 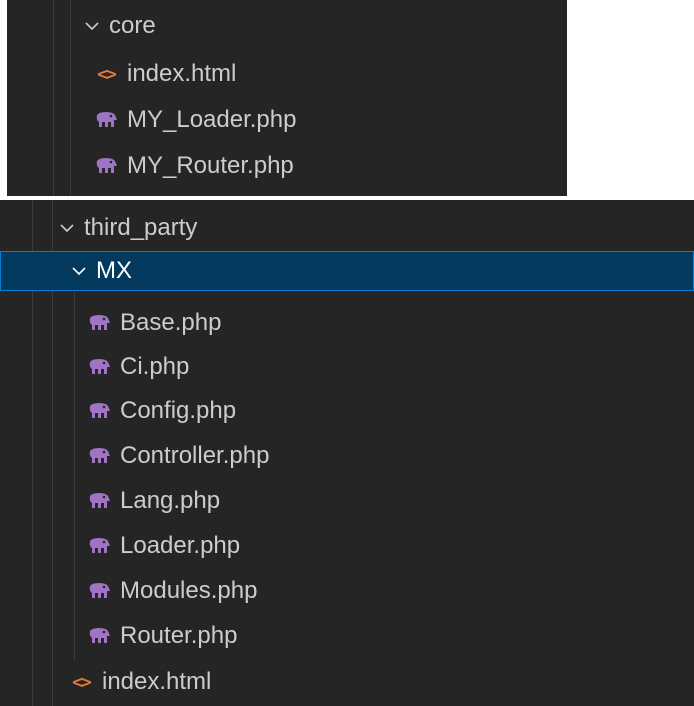 What do you see at coordinates (180, 545) in the screenshot?
I see `file-label: Loader.php` at bounding box center [180, 545].